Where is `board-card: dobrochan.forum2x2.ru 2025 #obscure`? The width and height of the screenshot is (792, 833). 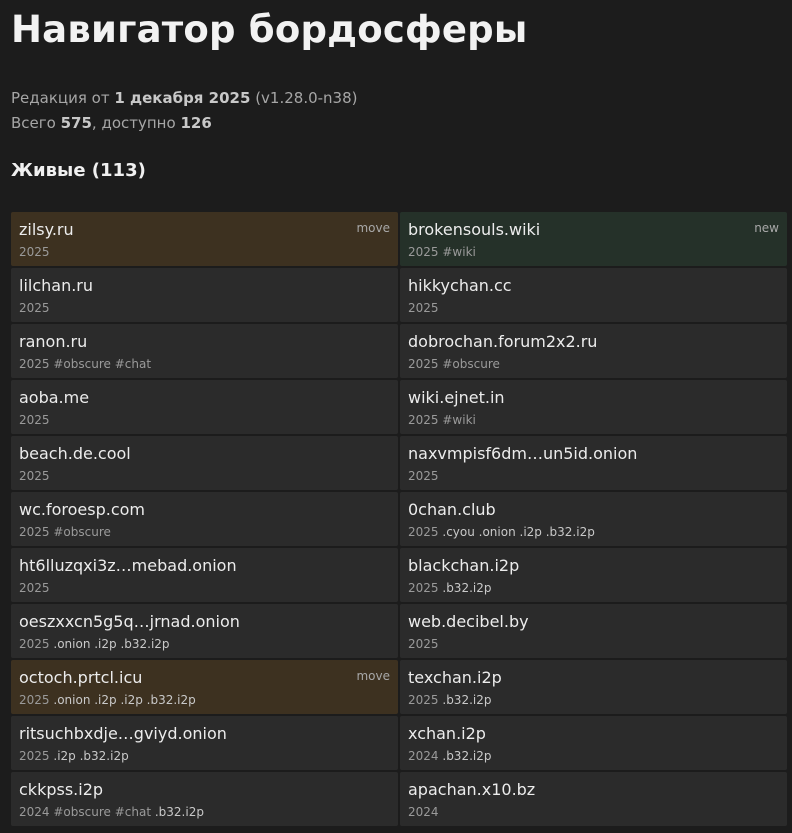
board-card: dobrochan.forum2x2.ru 2025 #obscure is located at coordinates (593, 351).